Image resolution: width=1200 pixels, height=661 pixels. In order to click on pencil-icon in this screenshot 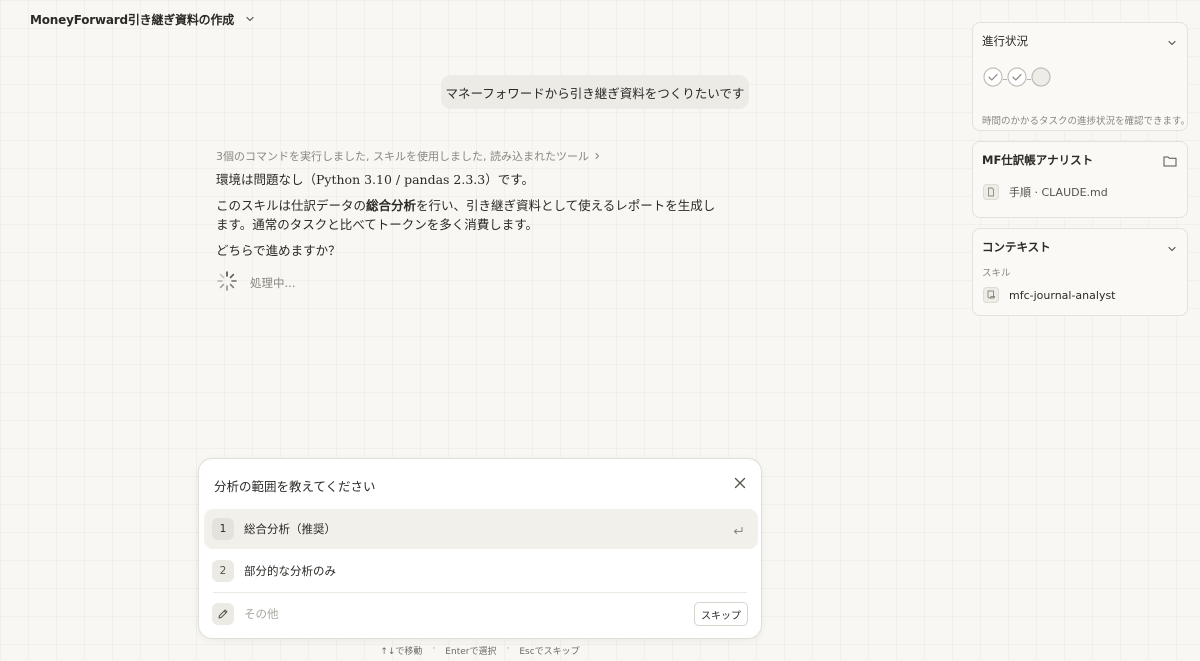, I will do `click(223, 614)`.